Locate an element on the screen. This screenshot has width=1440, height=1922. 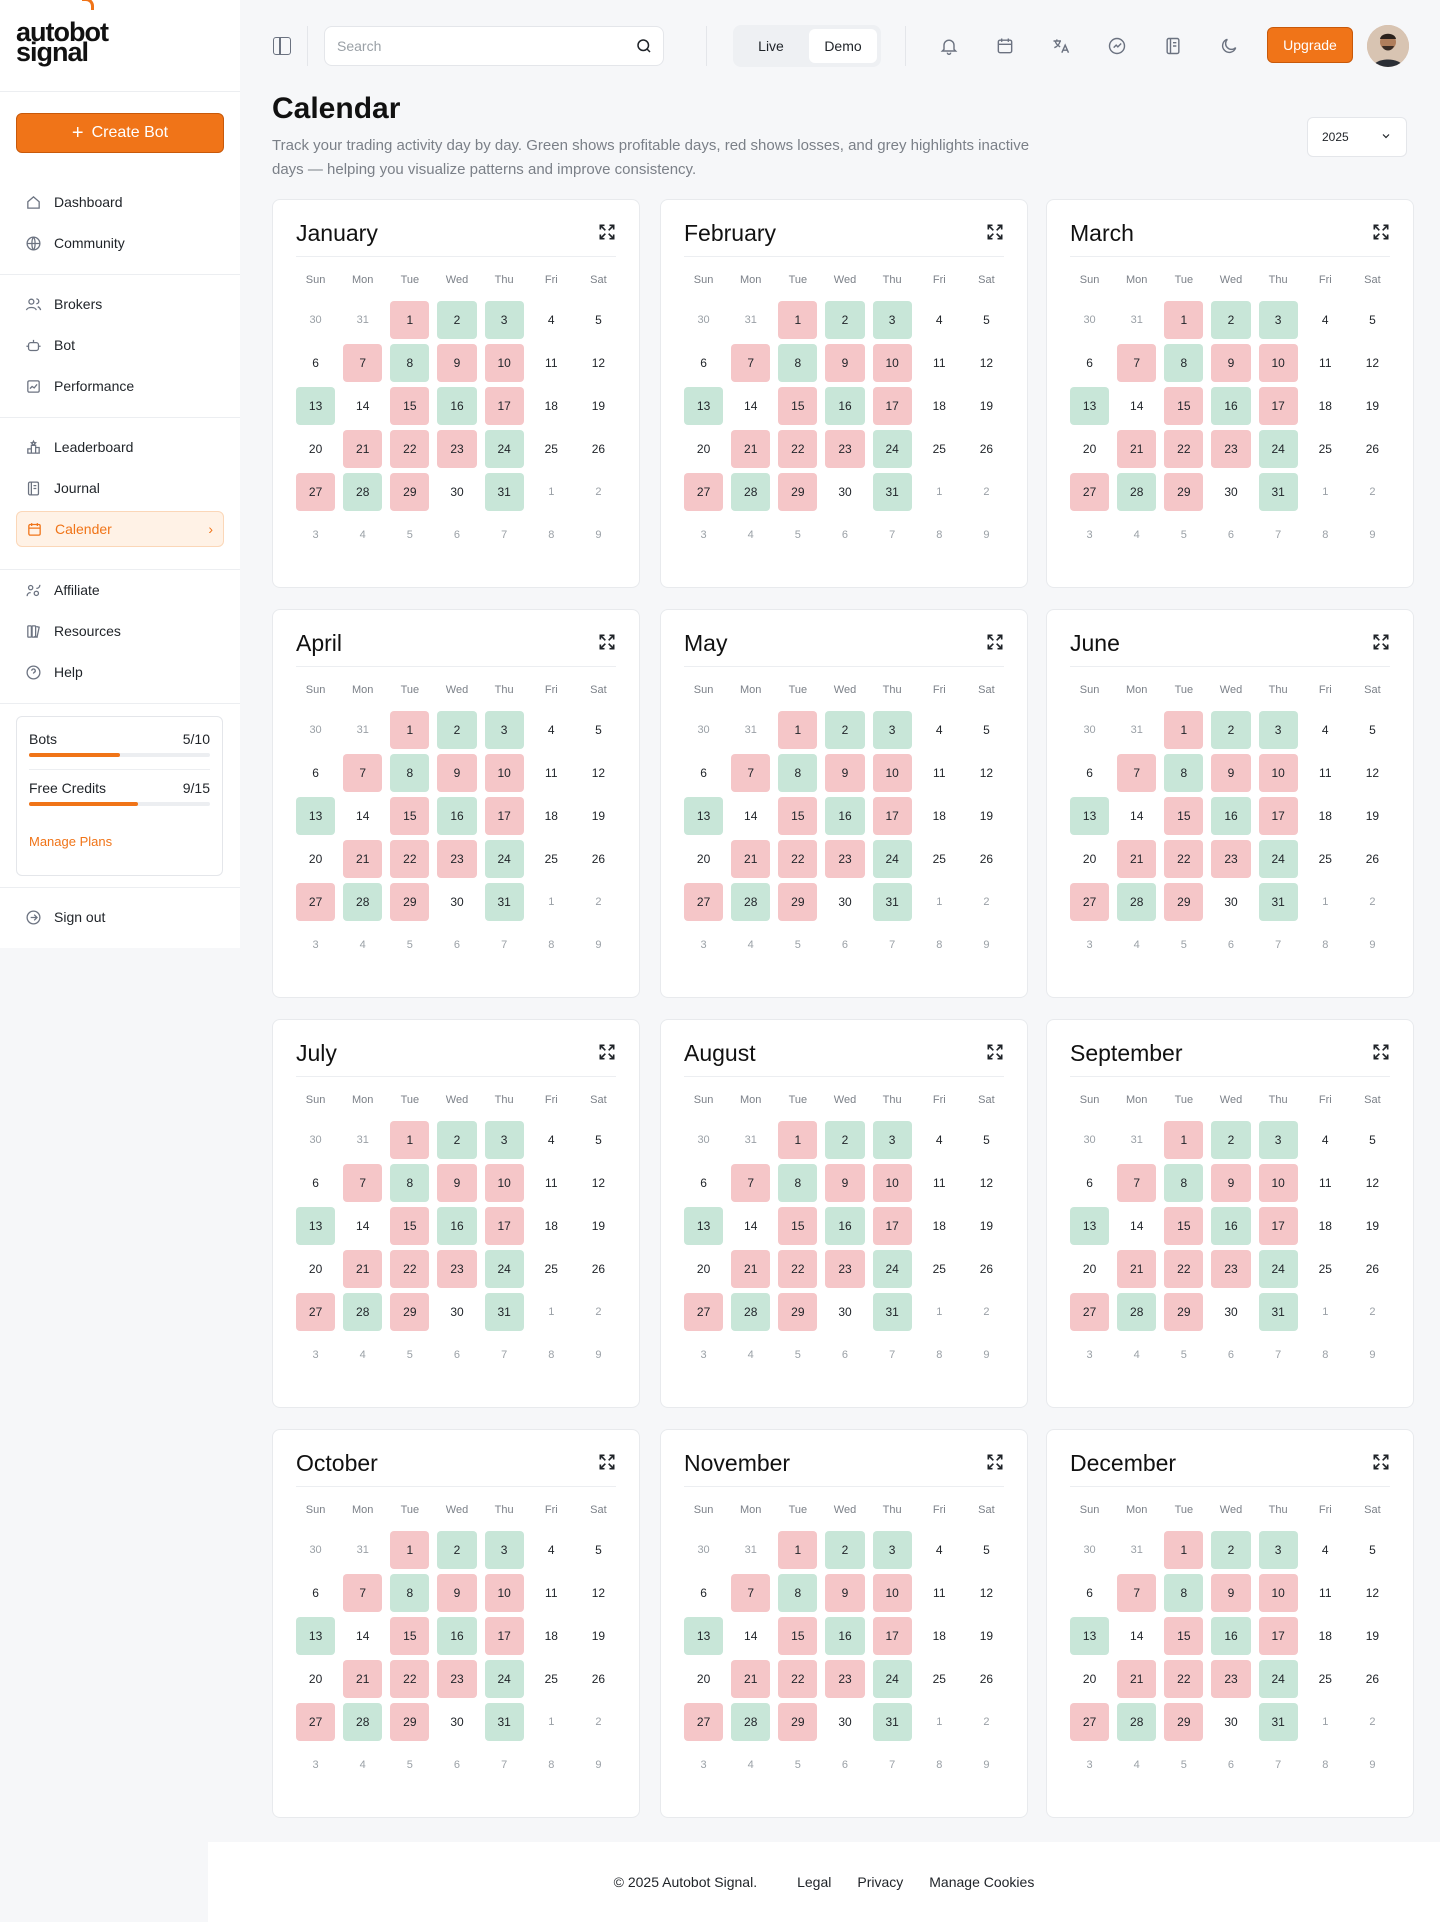
footer-link-privacy: Privacy is located at coordinates (880, 1882).